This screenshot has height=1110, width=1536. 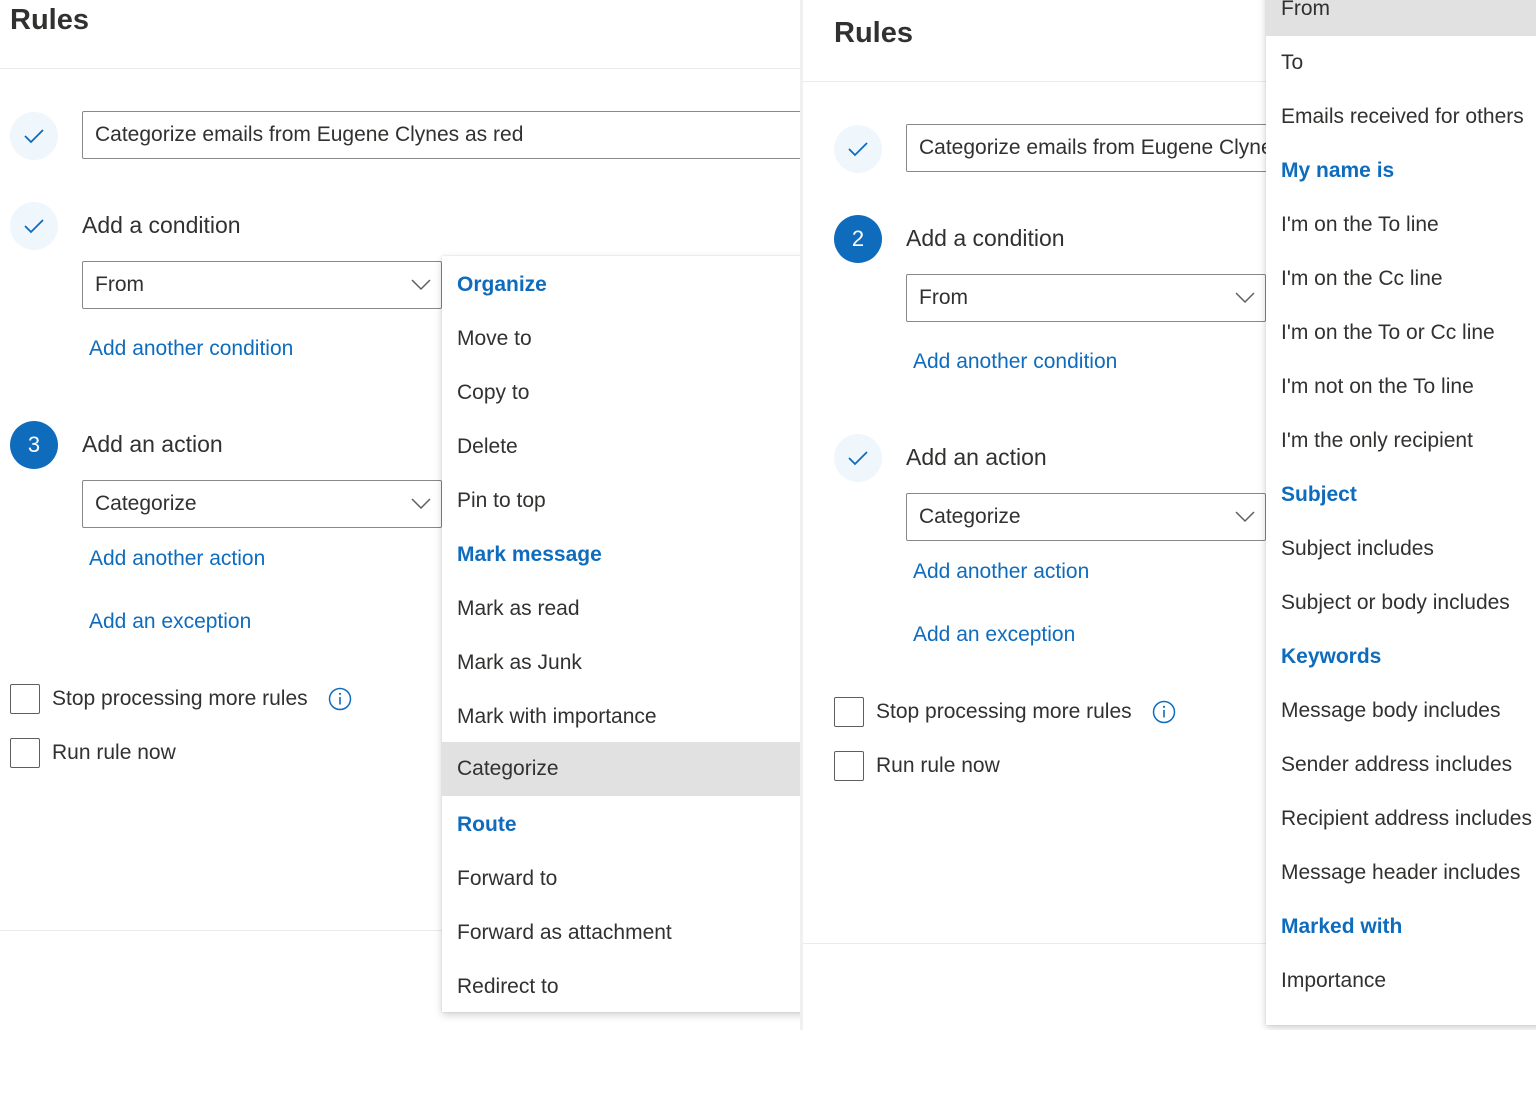 I want to click on menu-header-marked-with: Marked with, so click(x=1342, y=926).